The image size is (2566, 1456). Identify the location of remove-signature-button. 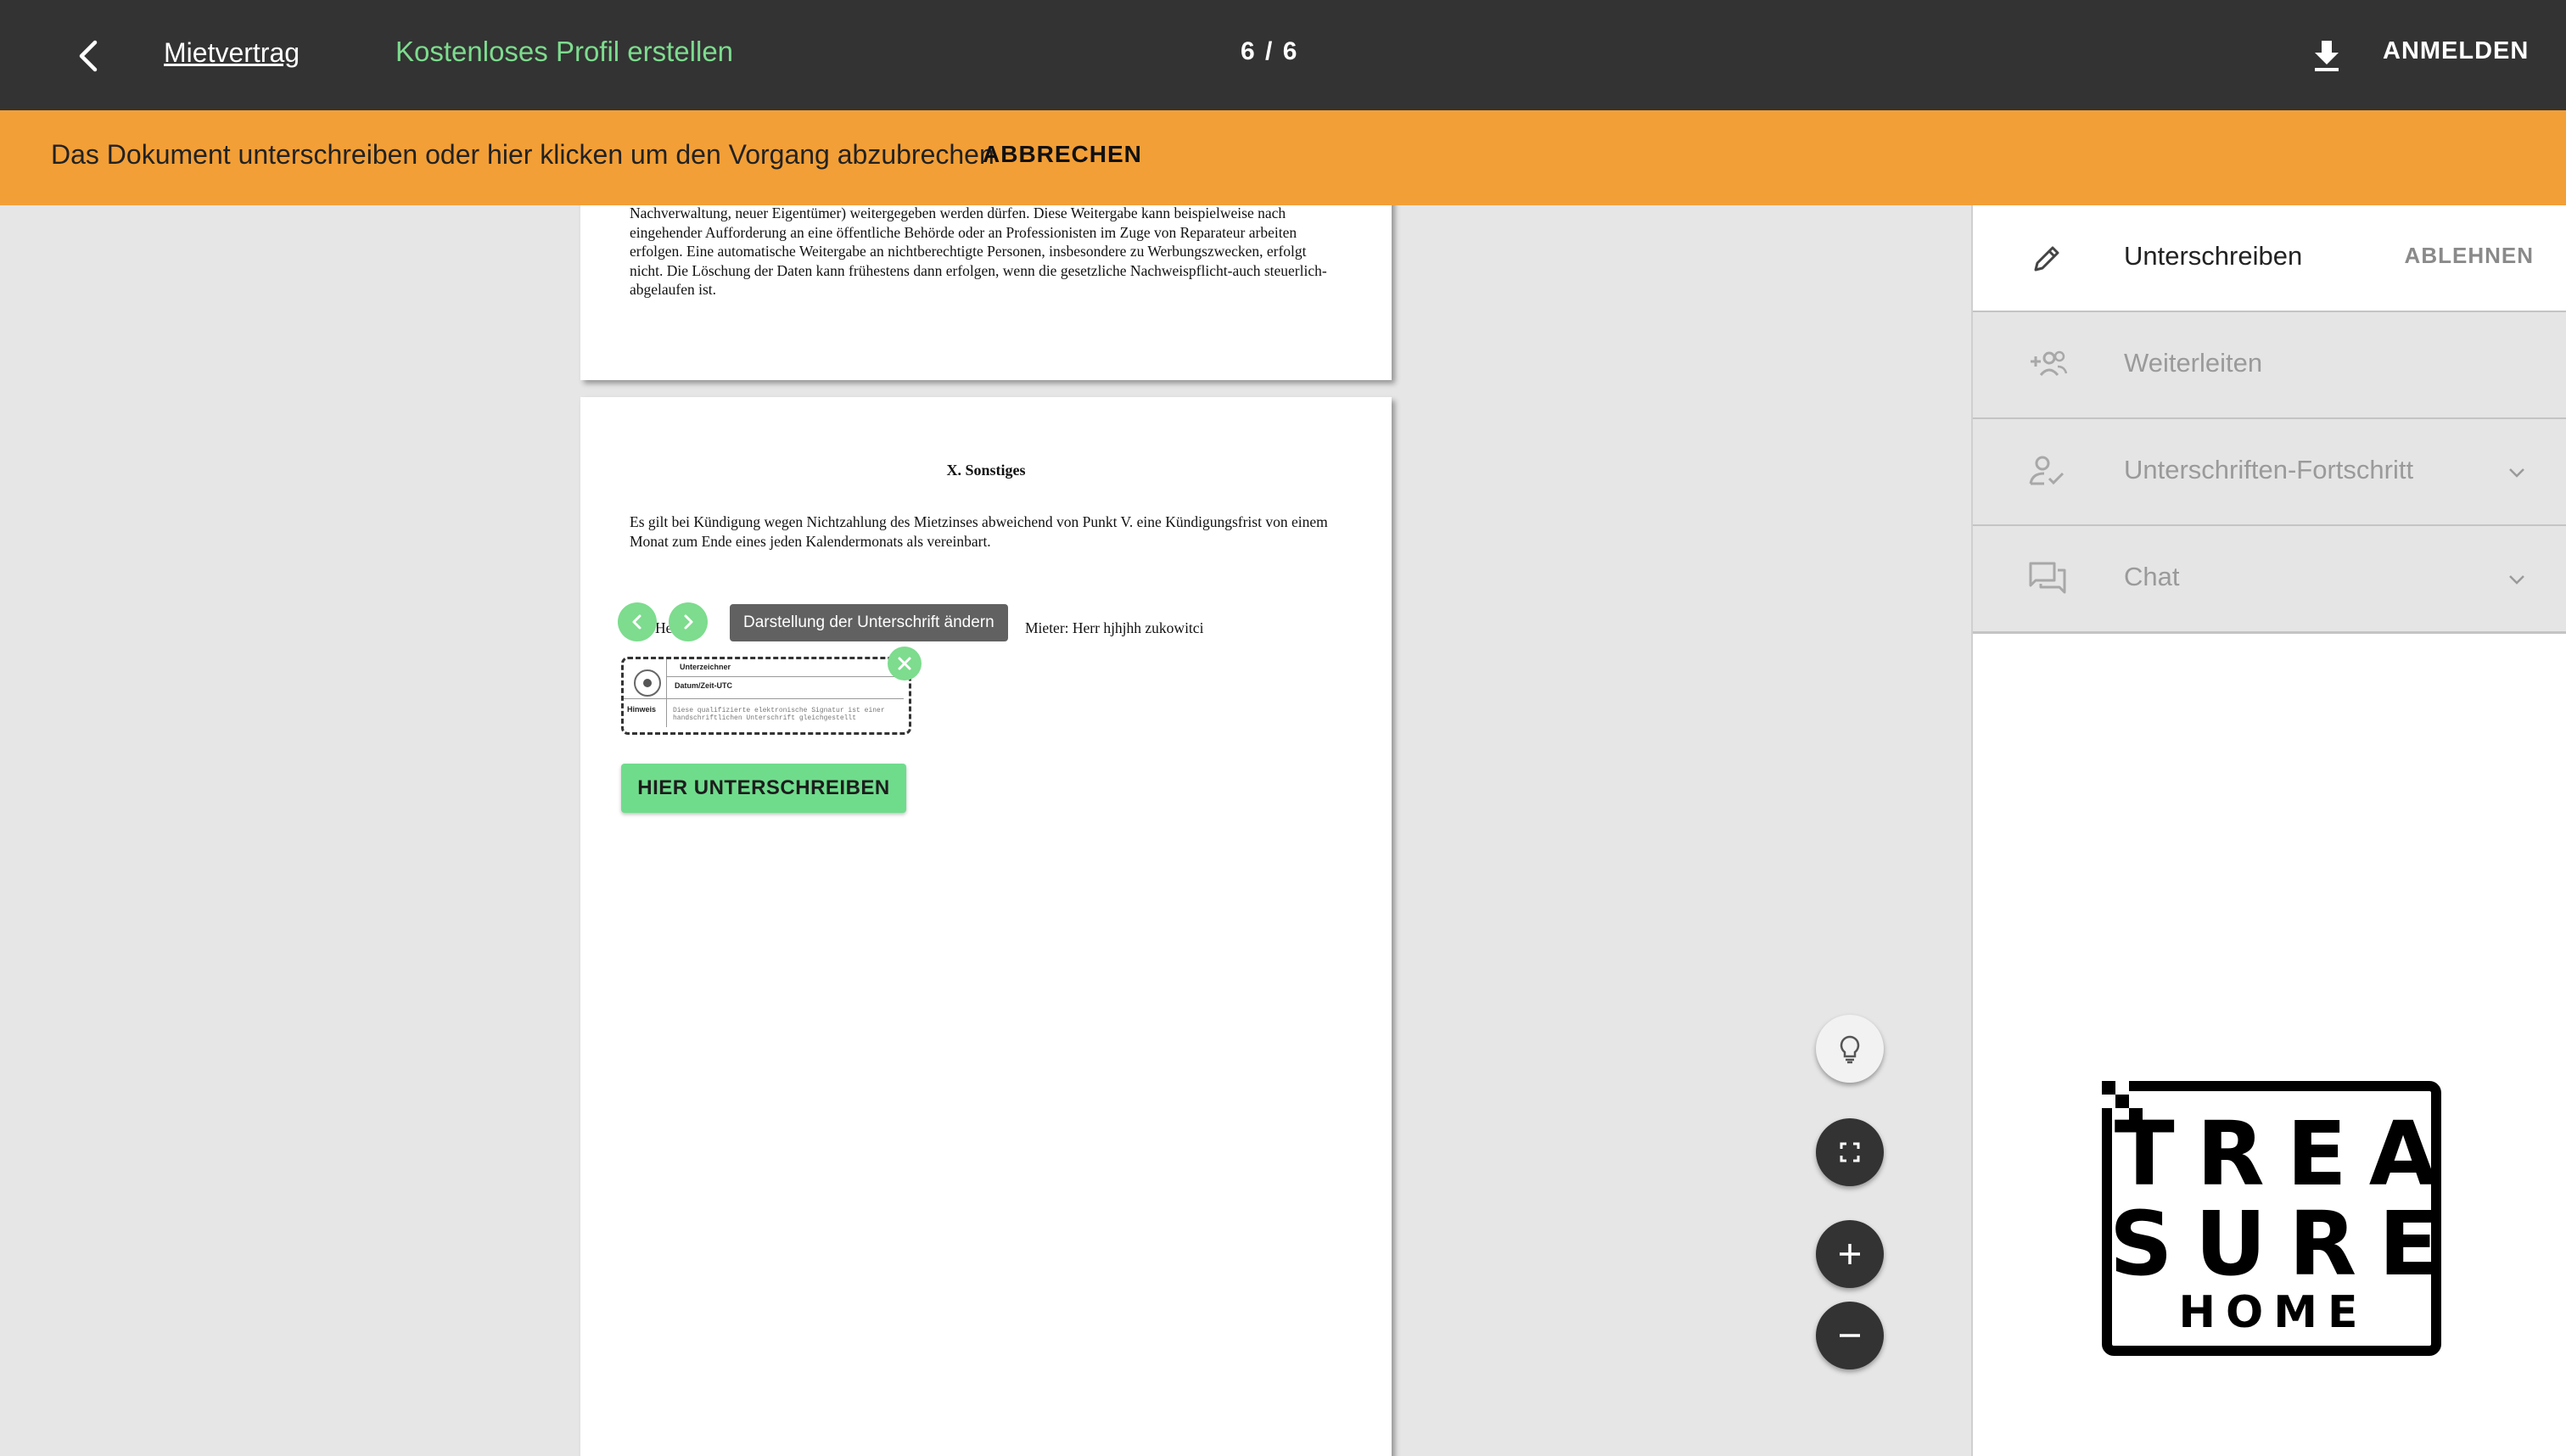
(905, 663).